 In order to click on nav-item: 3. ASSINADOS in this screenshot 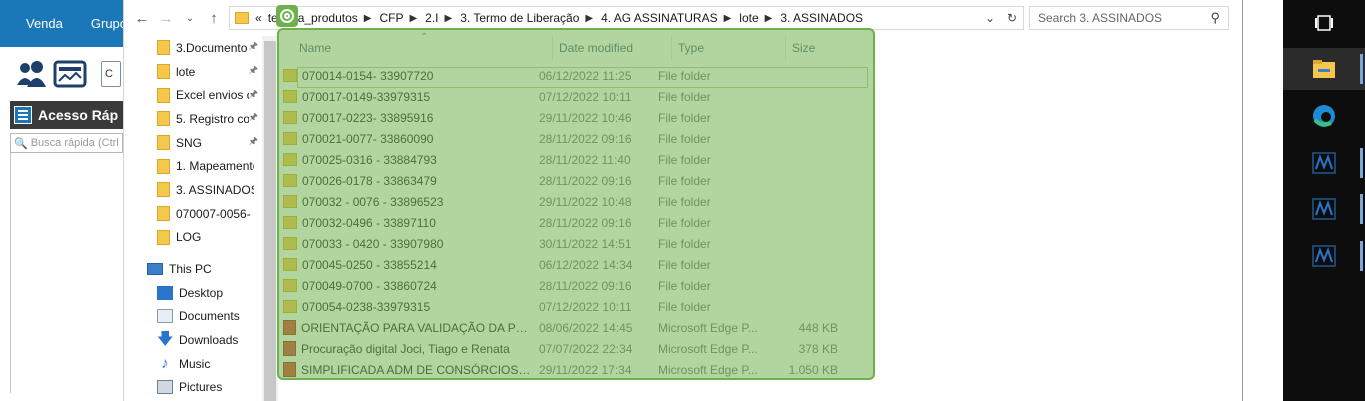, I will do `click(193, 190)`.